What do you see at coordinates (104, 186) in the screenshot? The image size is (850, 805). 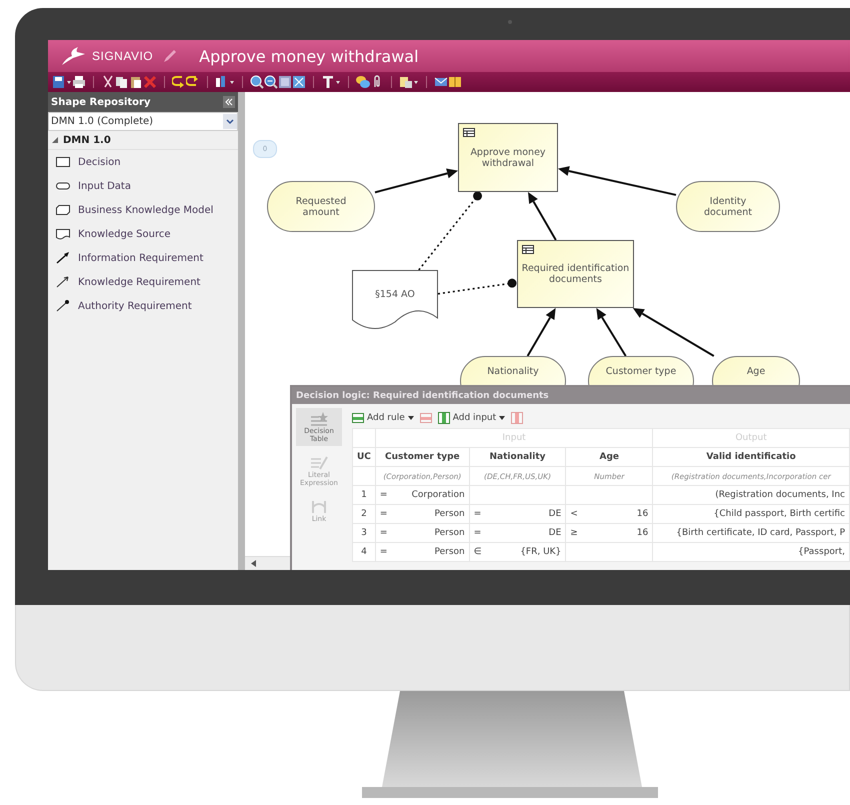 I see `shape-label: Input Data` at bounding box center [104, 186].